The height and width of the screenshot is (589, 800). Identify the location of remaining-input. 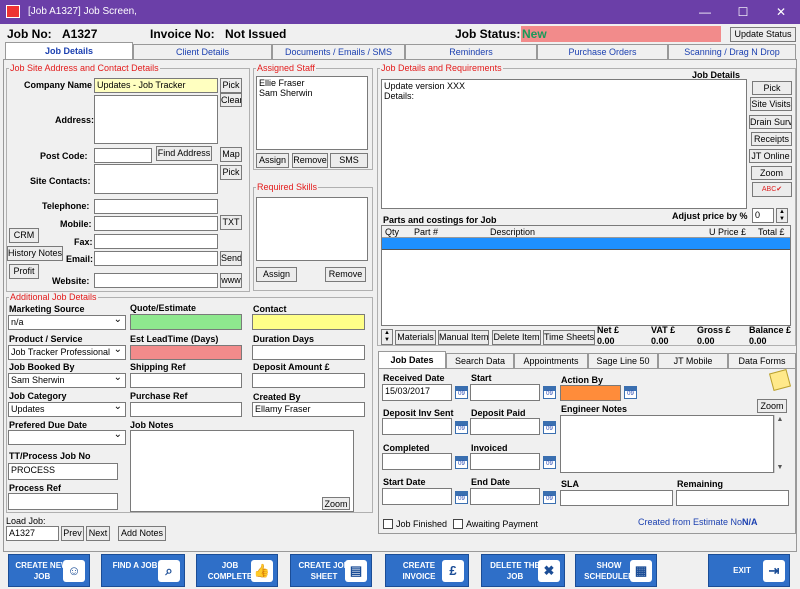
(732, 498).